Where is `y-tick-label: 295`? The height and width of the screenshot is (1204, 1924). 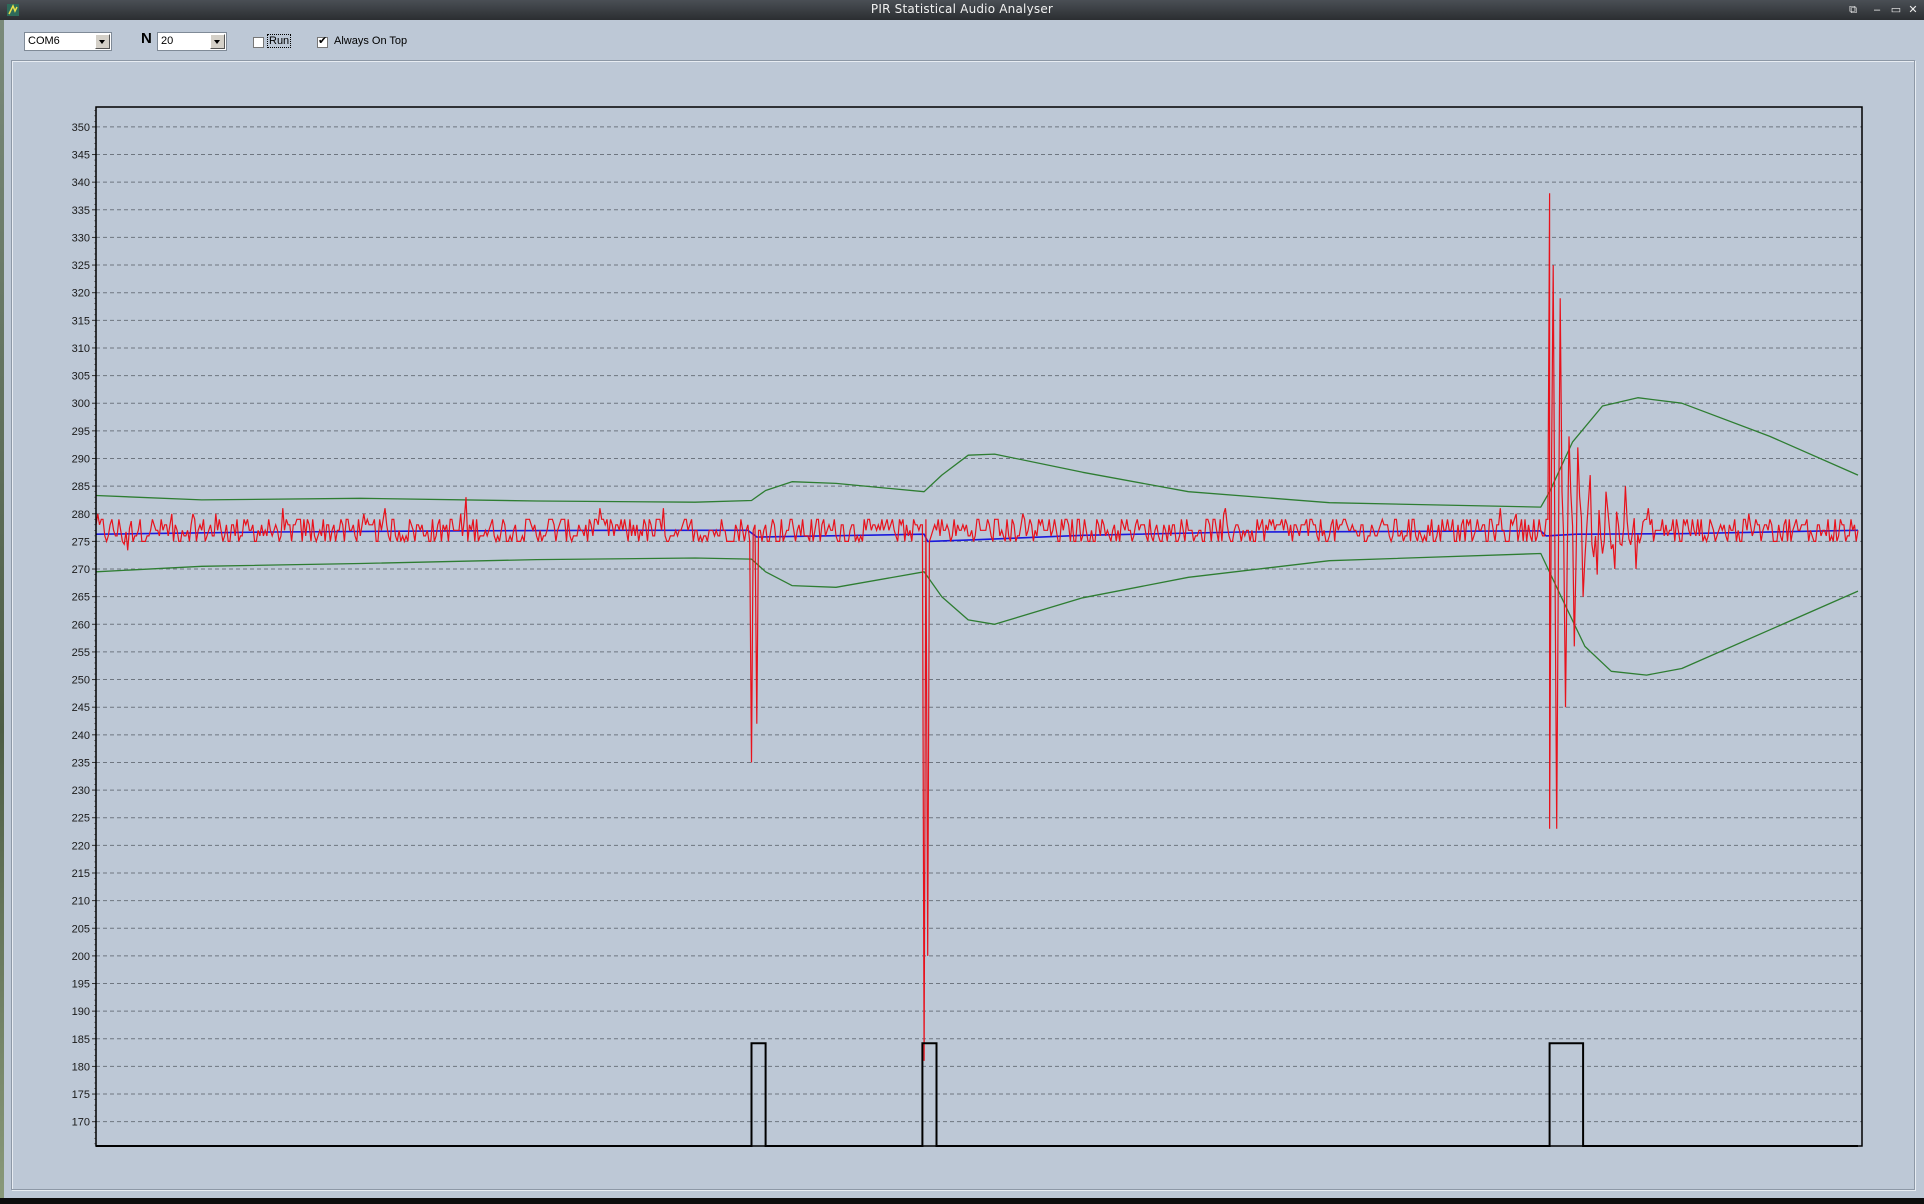
y-tick-label: 295 is located at coordinates (81, 432).